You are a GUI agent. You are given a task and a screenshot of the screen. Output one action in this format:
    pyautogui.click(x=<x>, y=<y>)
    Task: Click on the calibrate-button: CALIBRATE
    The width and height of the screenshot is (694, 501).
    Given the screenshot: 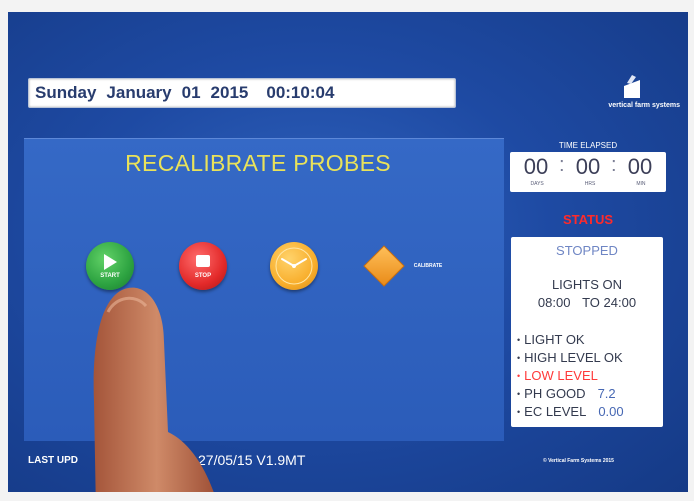 What is the action you would take?
    pyautogui.click(x=402, y=266)
    